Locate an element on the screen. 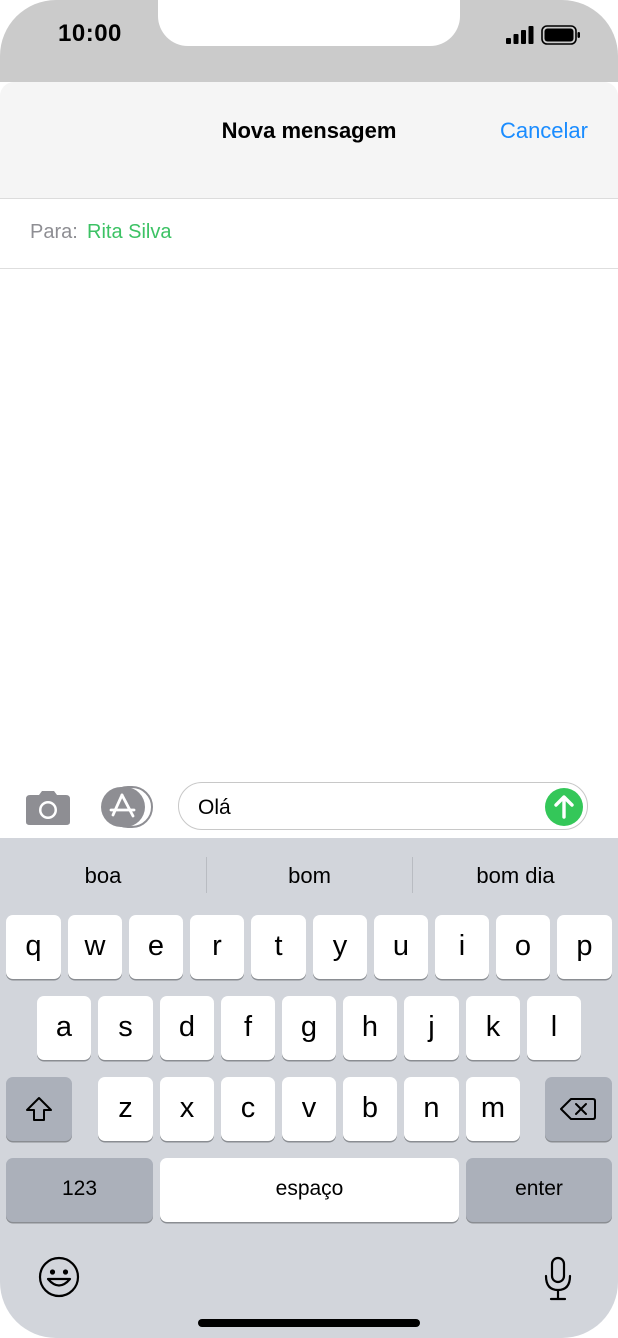  send-arrow-icon is located at coordinates (564, 807).